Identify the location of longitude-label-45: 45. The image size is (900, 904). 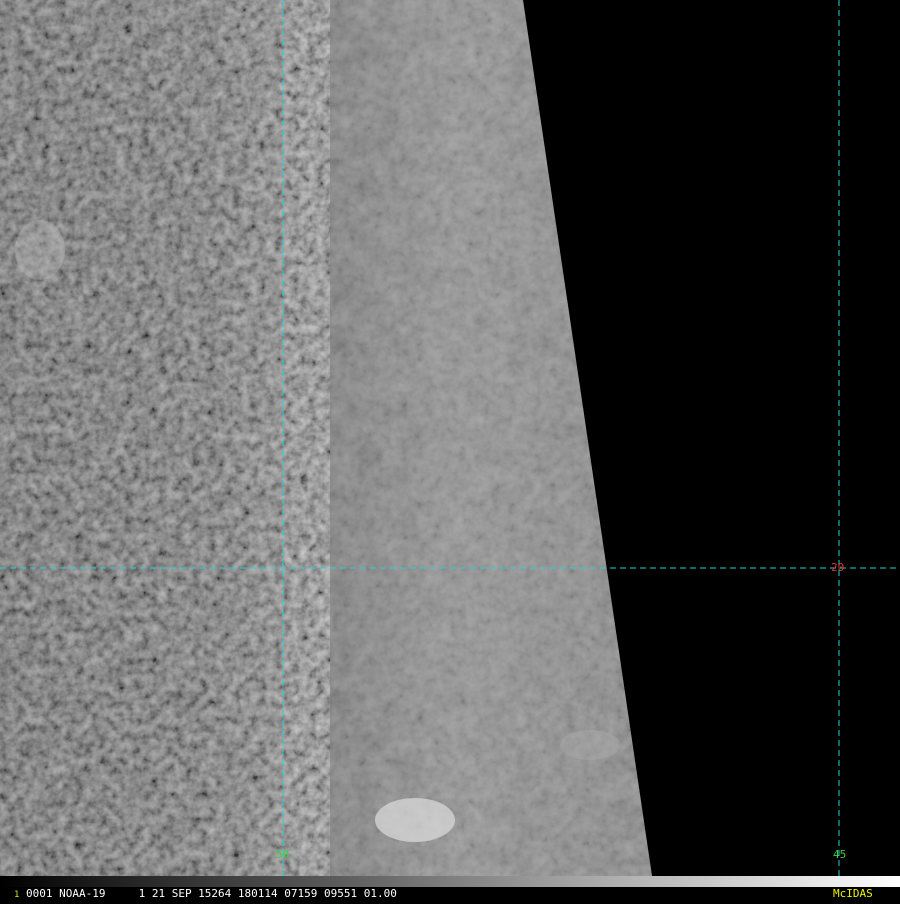
(840, 854).